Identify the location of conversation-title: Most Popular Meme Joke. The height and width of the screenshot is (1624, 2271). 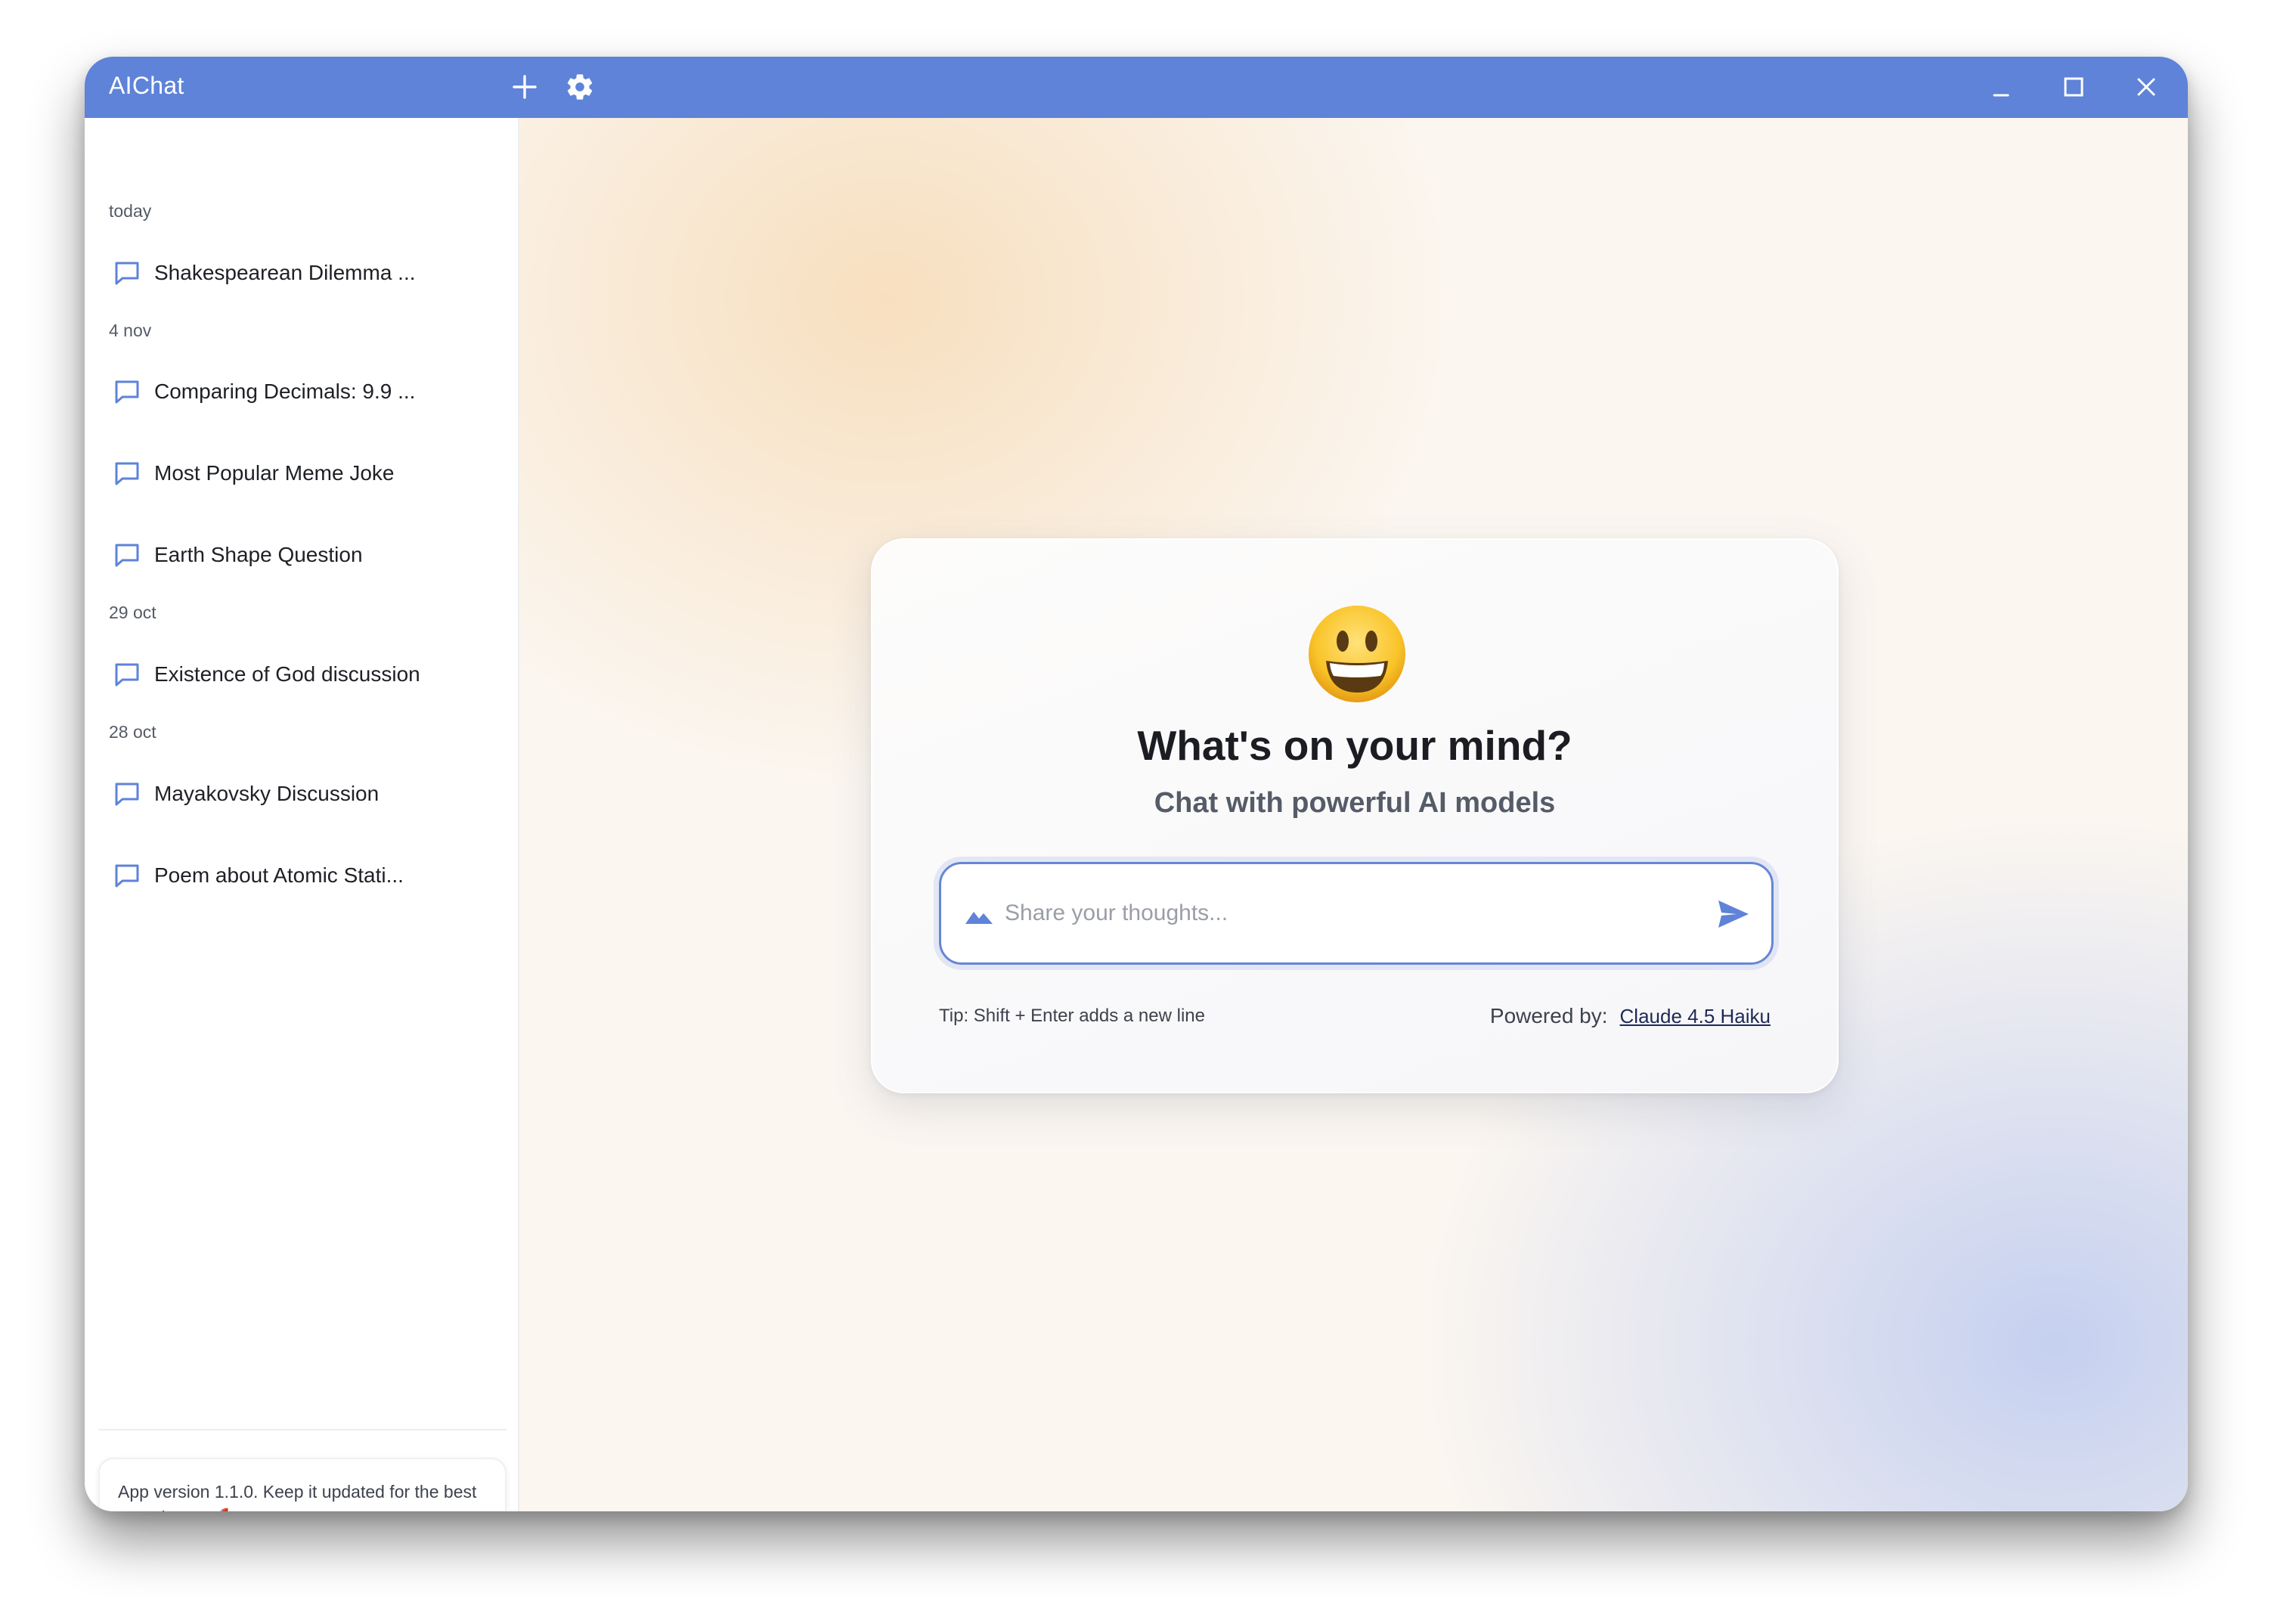
(274, 473).